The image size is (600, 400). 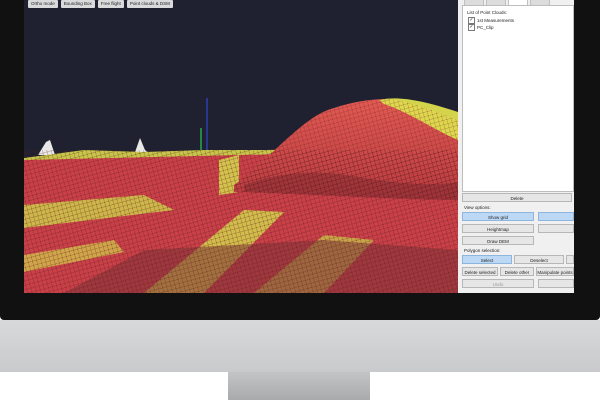 What do you see at coordinates (539, 259) in the screenshot?
I see `deselect-button: Deselect` at bounding box center [539, 259].